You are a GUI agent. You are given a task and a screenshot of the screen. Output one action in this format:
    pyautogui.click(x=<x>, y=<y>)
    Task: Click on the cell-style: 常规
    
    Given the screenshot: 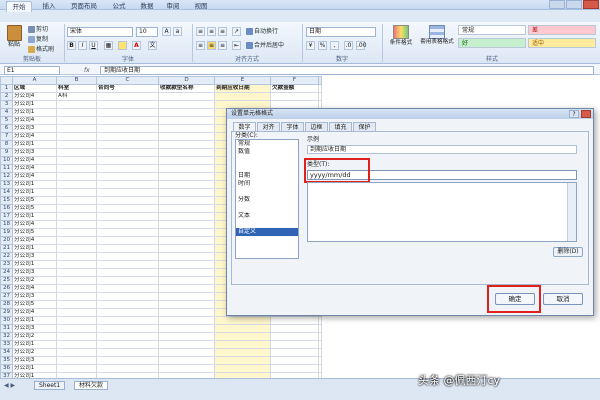 What is the action you would take?
    pyautogui.click(x=492, y=30)
    